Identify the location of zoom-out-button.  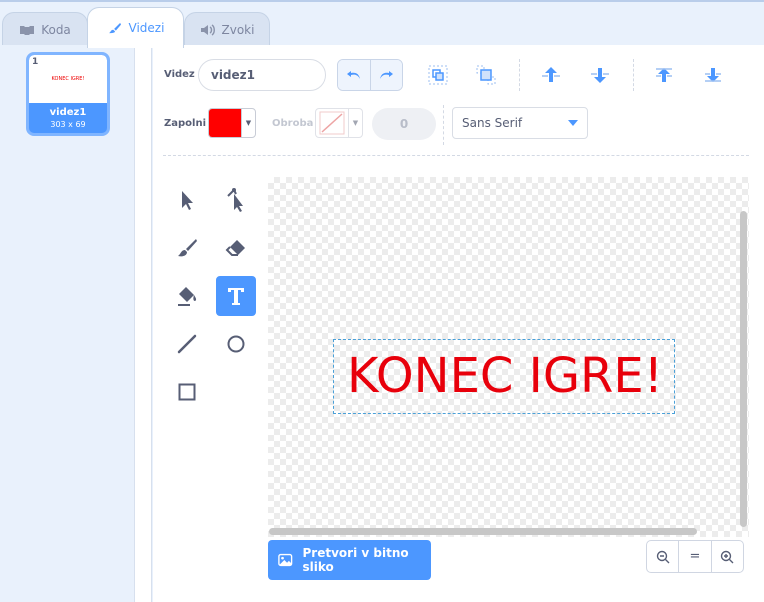
(662, 556).